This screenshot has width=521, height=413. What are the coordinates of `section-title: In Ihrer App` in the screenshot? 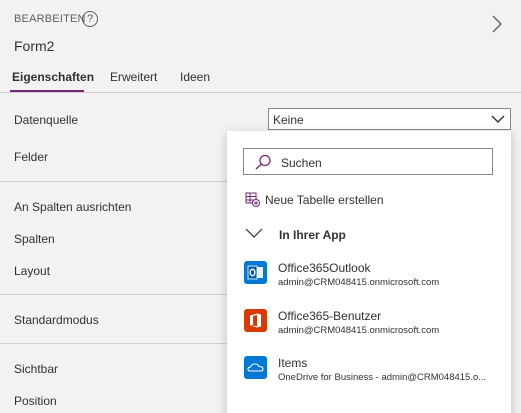 It's located at (312, 235).